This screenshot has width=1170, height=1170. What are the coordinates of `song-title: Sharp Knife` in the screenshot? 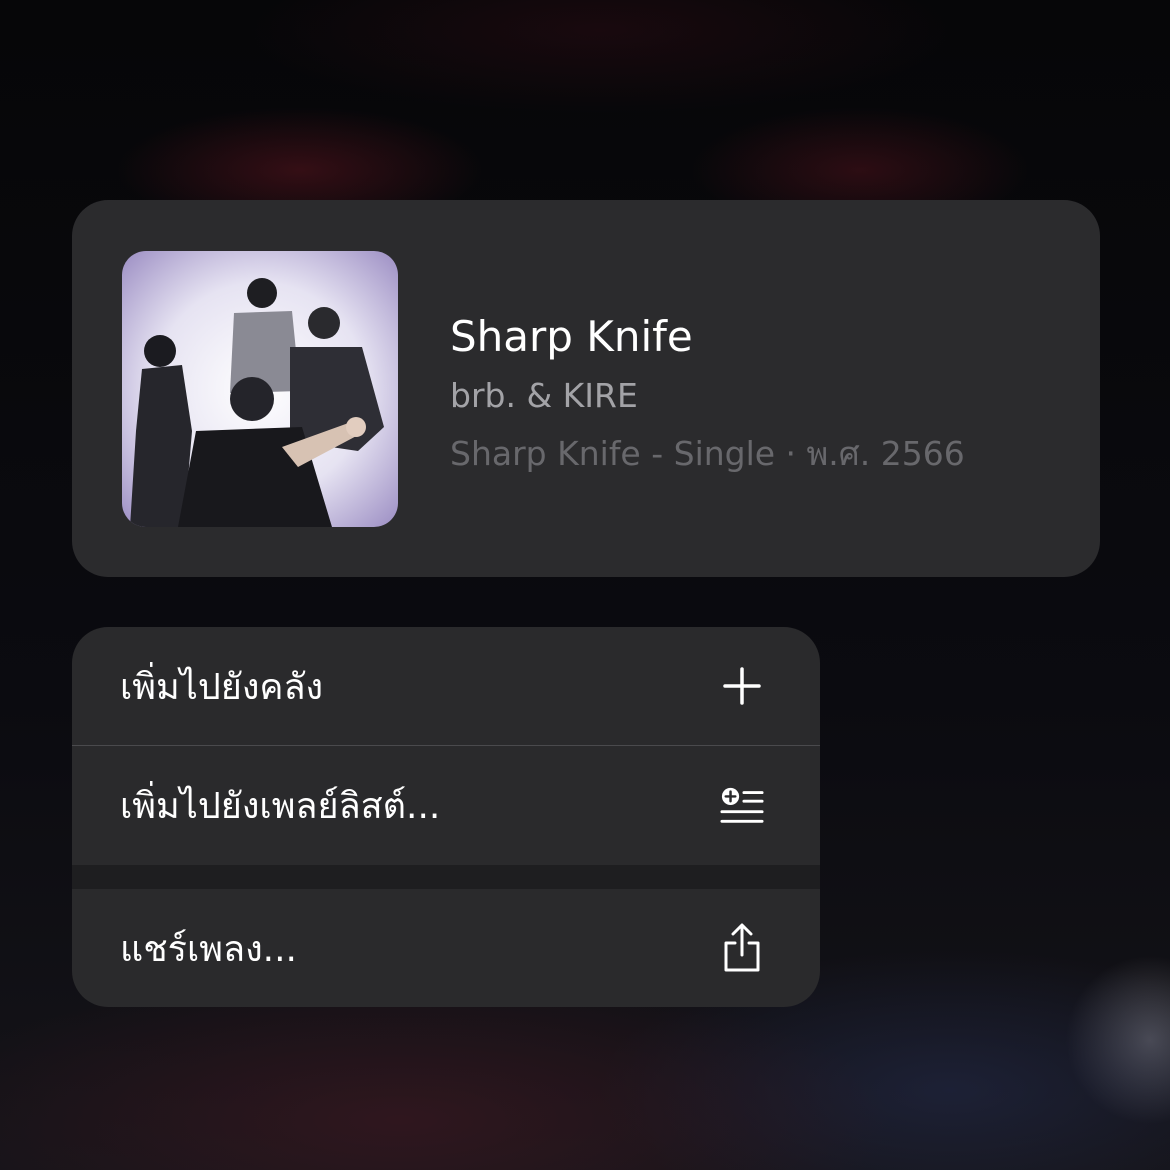 It's located at (571, 336).